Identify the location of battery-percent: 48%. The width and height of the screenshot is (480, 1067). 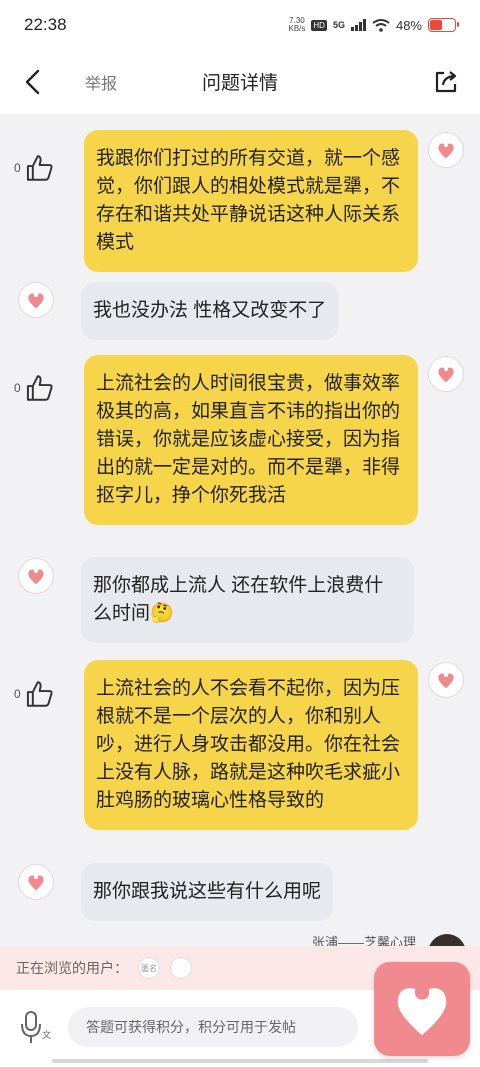
(408, 25).